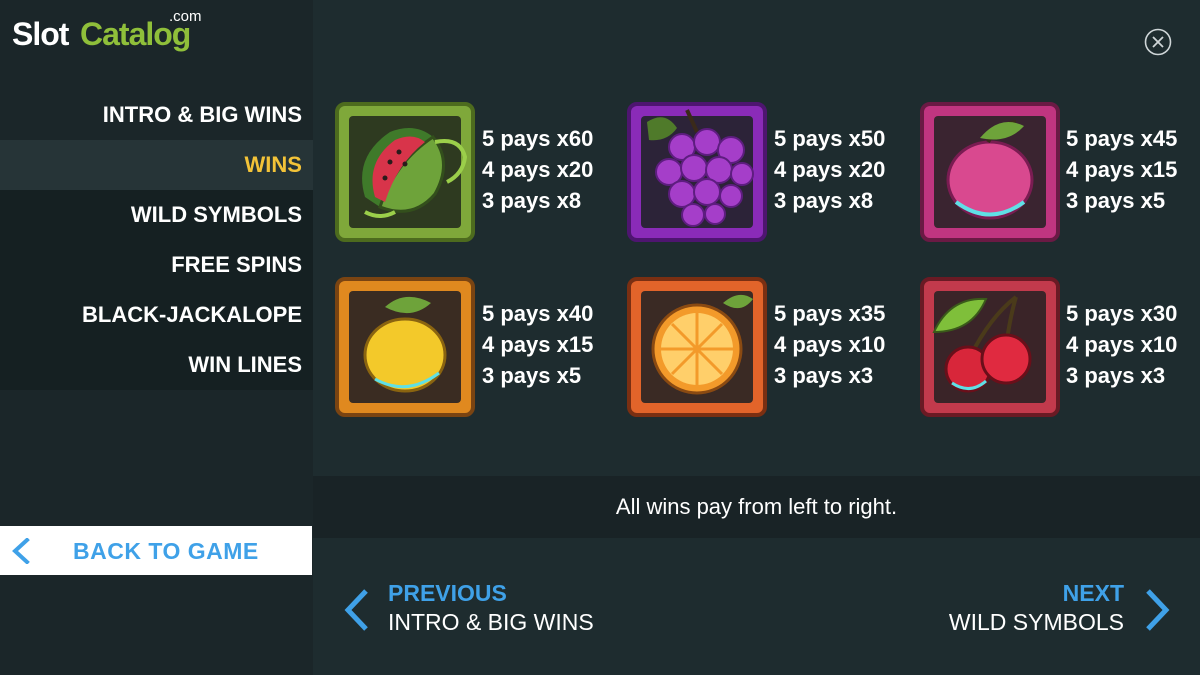 The height and width of the screenshot is (675, 1200). What do you see at coordinates (697, 172) in the screenshot?
I see `grapes-symbol-icon` at bounding box center [697, 172].